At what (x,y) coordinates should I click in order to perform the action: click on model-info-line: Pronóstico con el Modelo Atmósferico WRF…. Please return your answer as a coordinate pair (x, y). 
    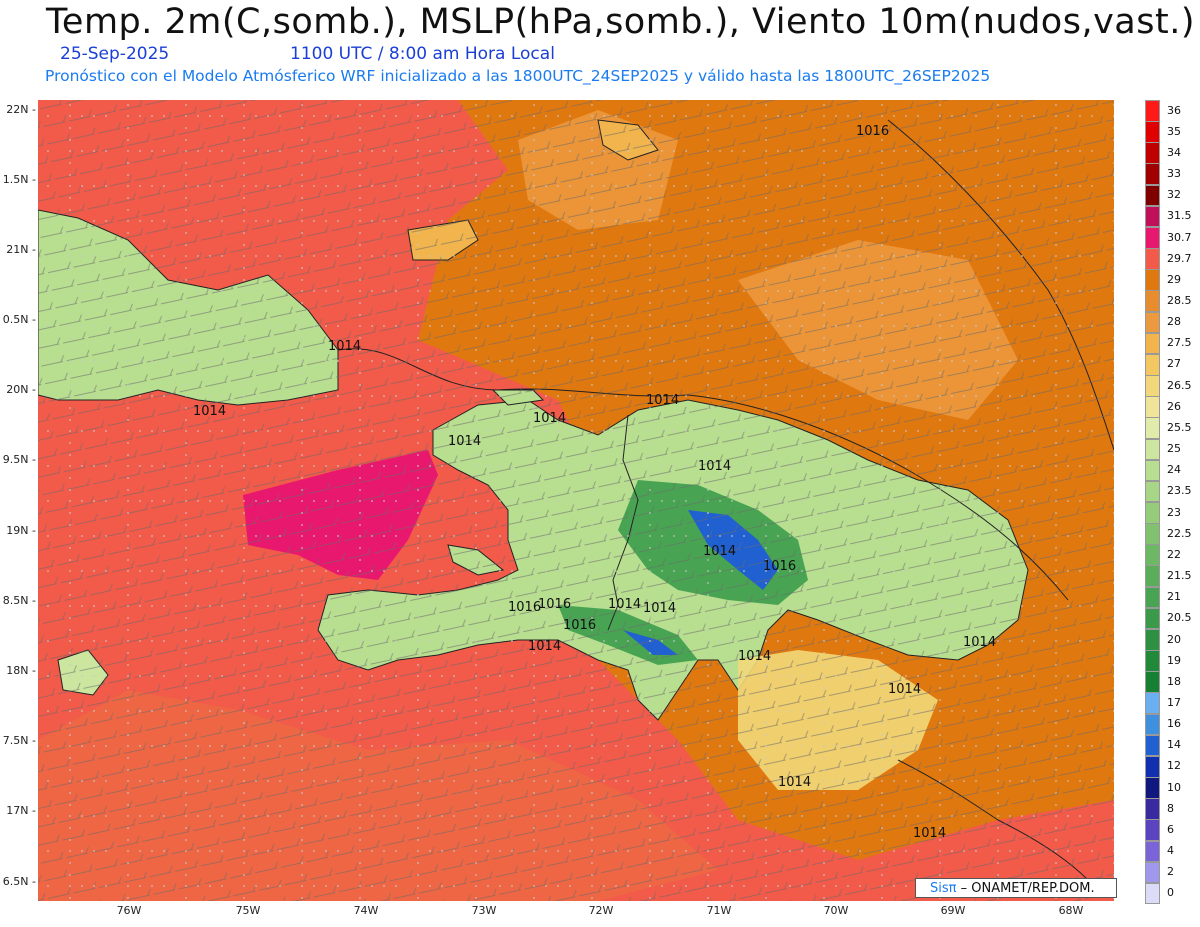
    Looking at the image, I should click on (518, 76).